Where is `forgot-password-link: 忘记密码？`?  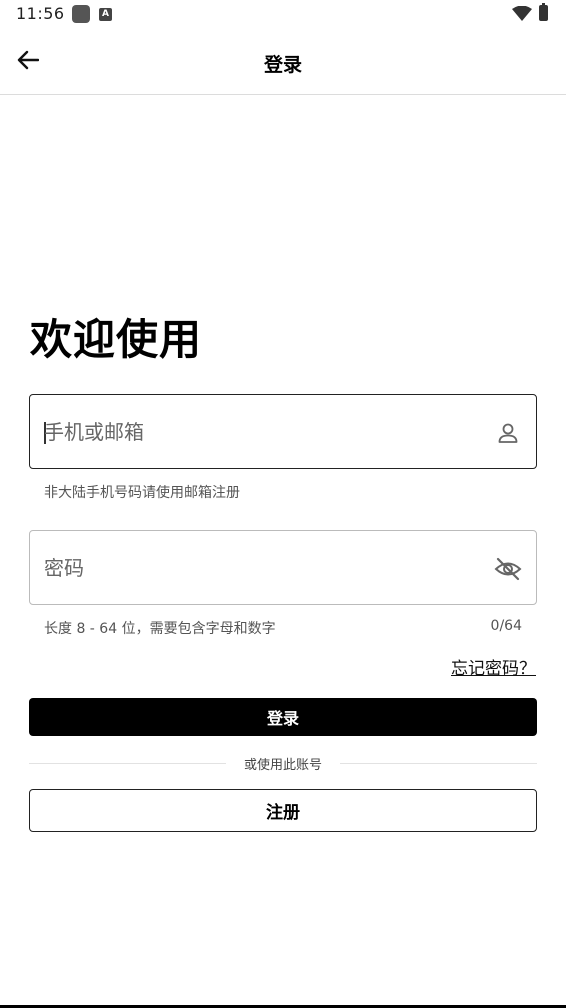 forgot-password-link: 忘记密码？ is located at coordinates (493, 666).